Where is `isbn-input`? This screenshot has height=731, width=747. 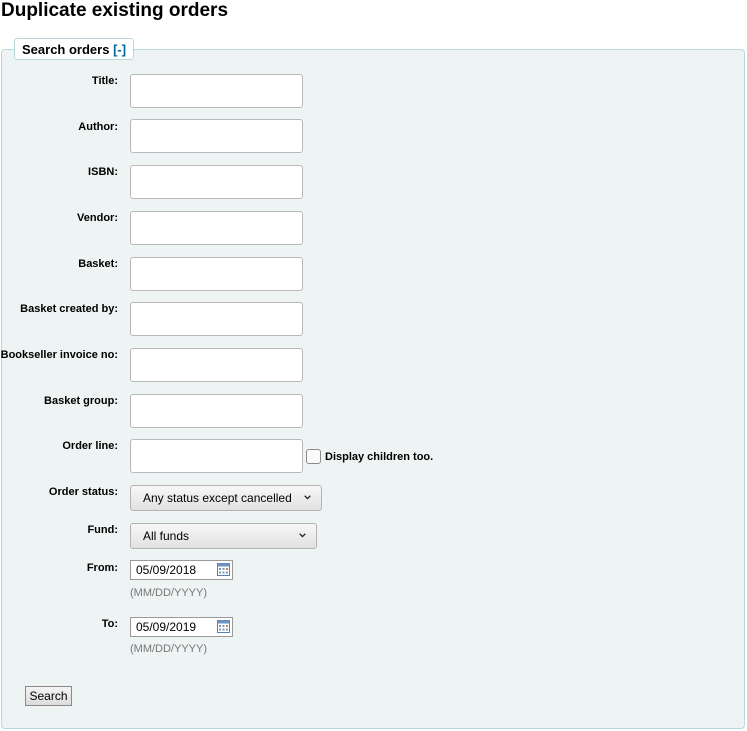
isbn-input is located at coordinates (216, 182).